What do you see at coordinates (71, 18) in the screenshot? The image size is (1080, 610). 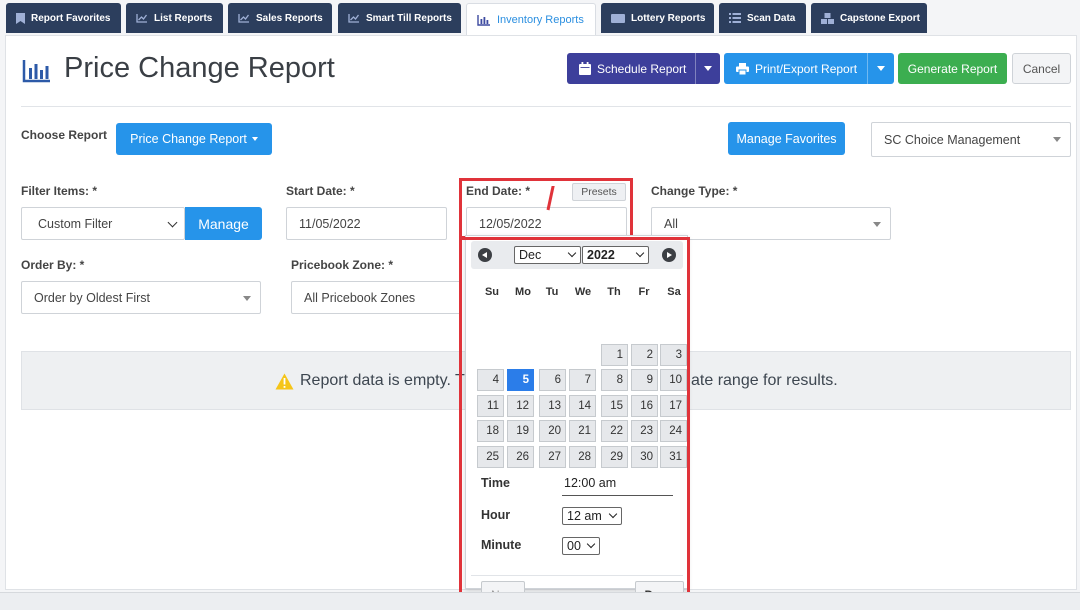 I see `tab-label: Report Favorites` at bounding box center [71, 18].